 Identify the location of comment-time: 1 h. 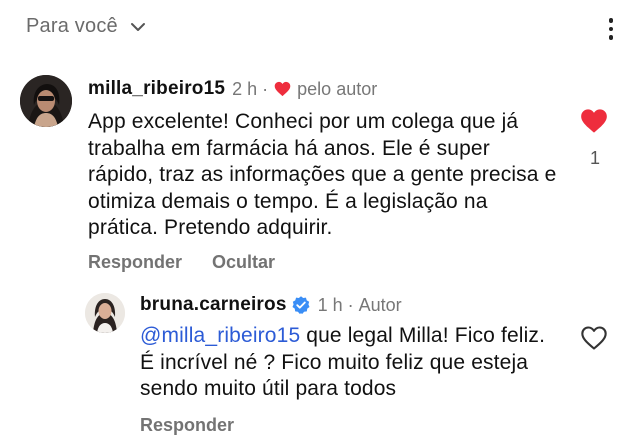
(330, 304).